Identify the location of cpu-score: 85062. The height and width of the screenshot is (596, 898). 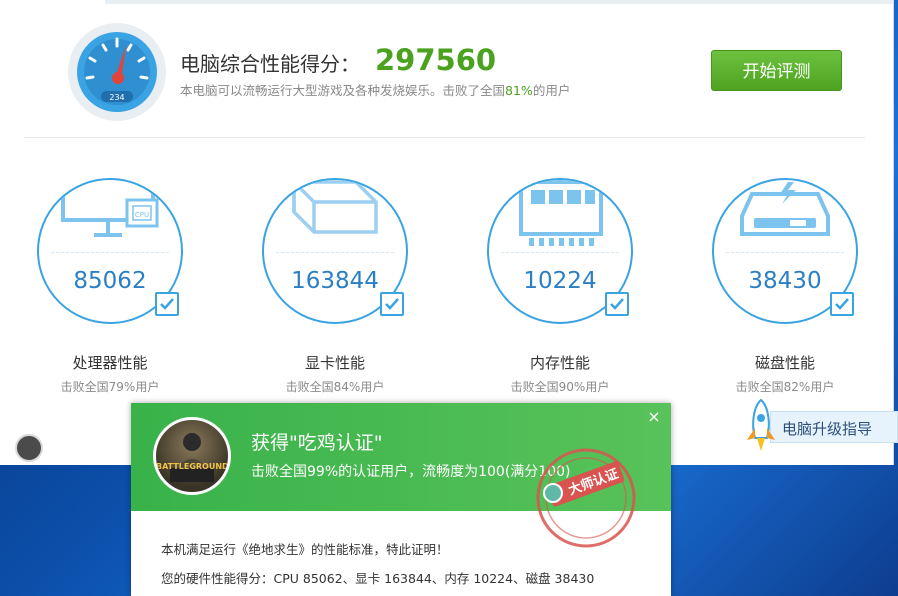
(110, 281).